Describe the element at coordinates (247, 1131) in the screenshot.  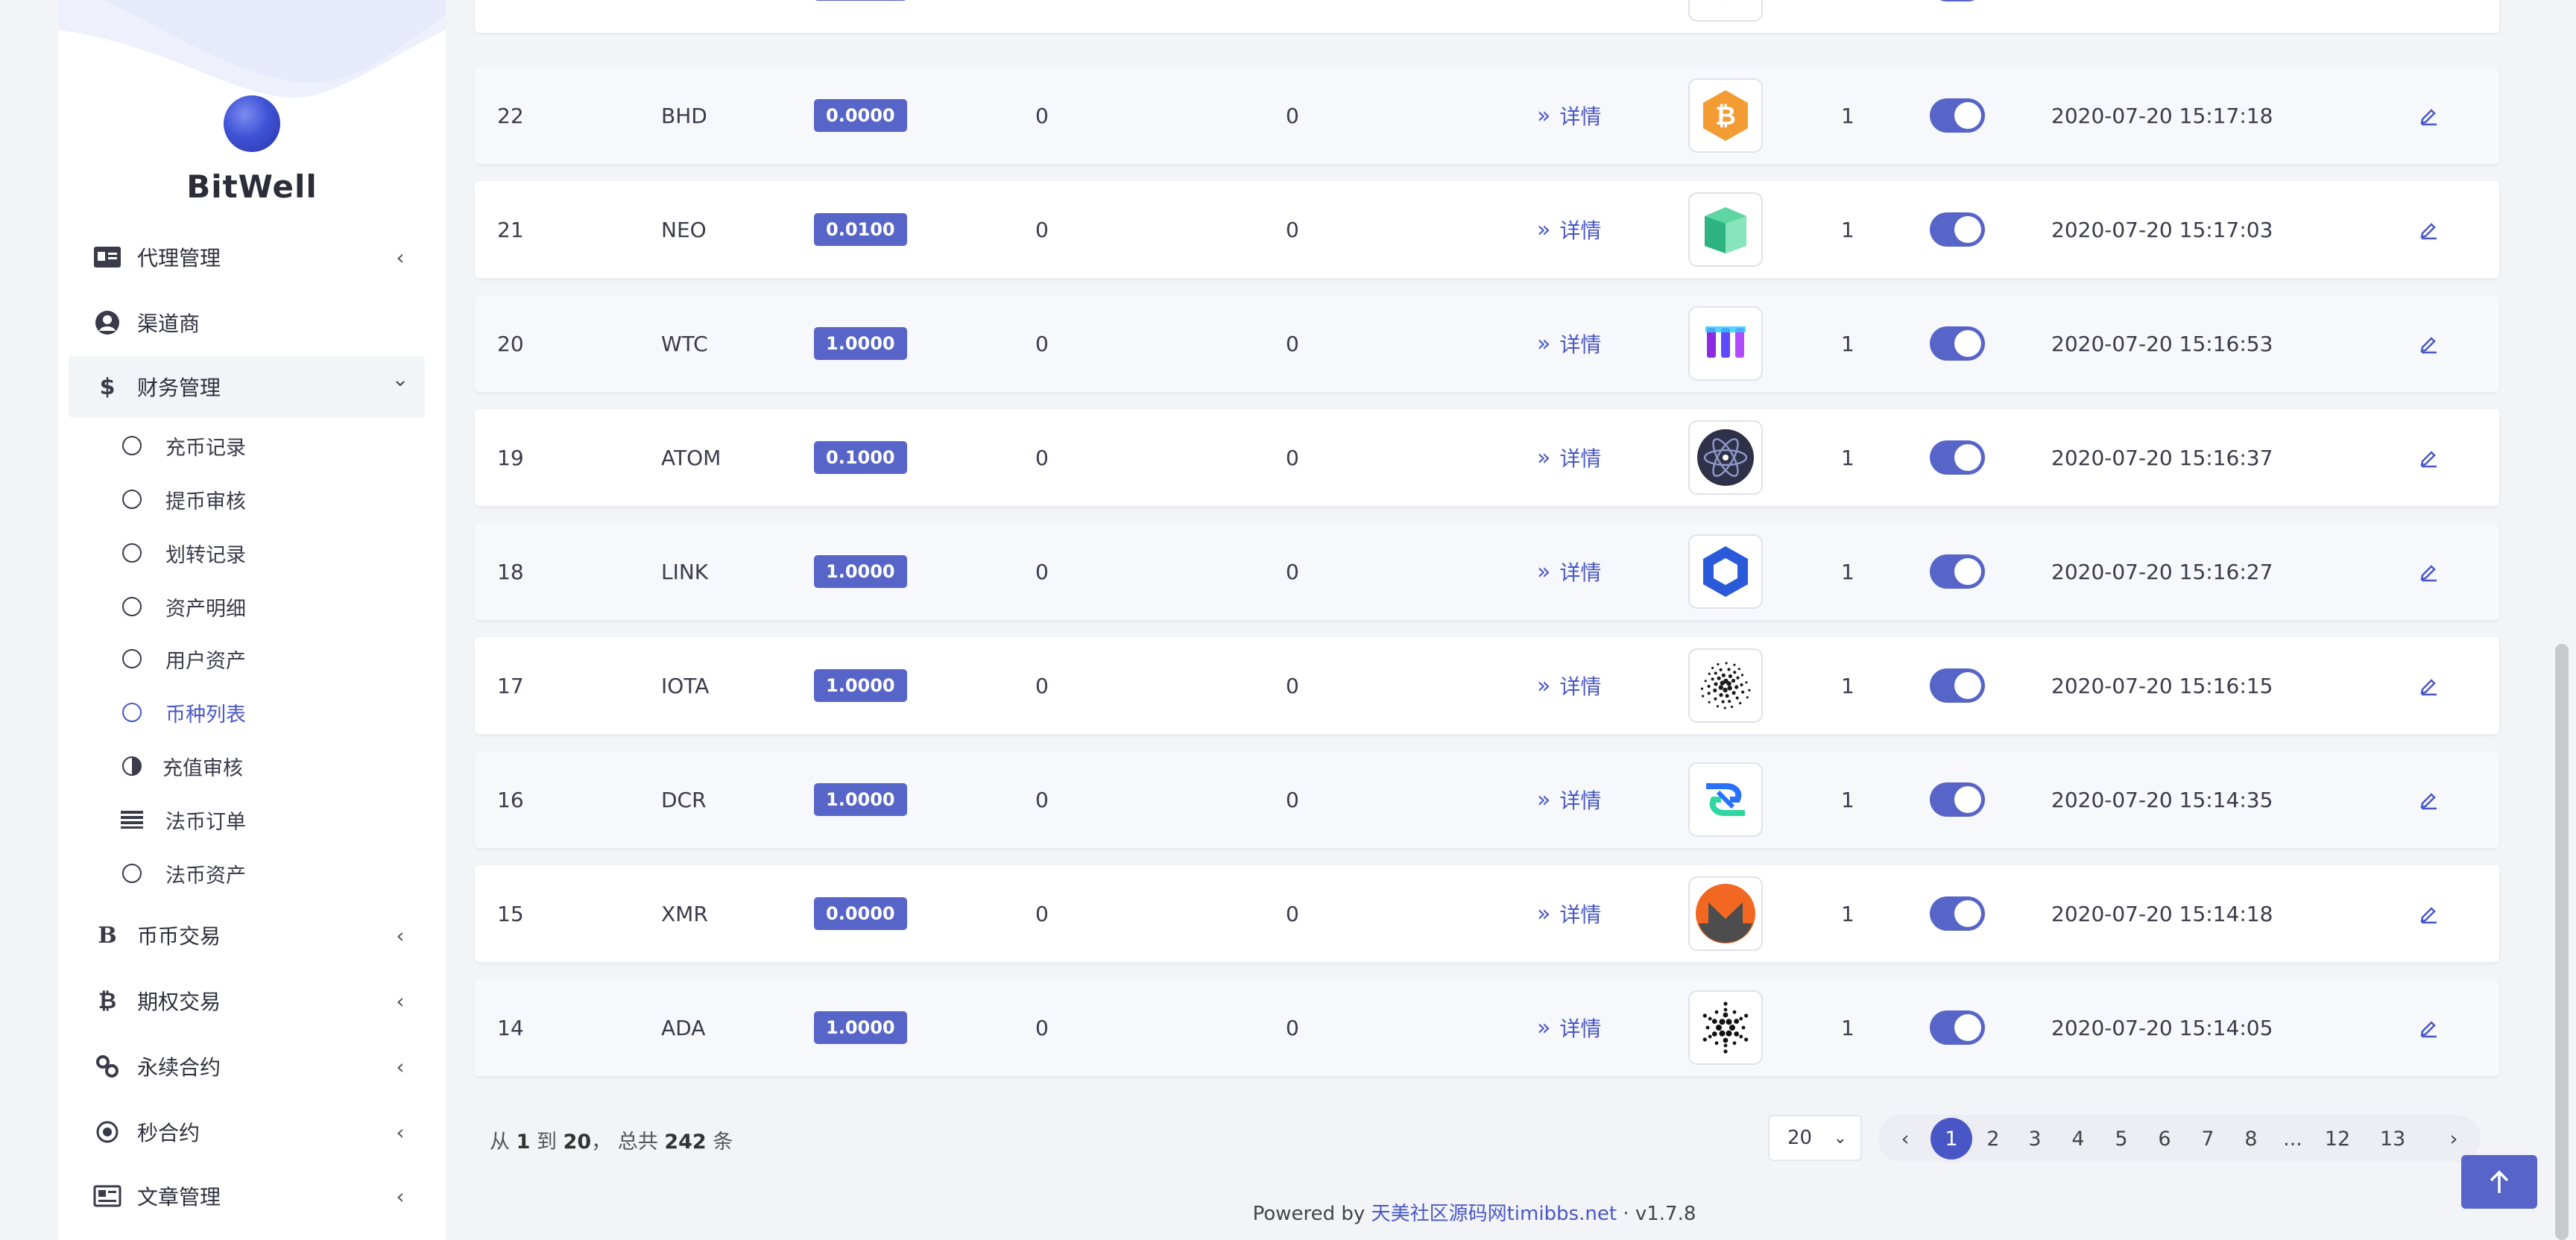
I see `sidebar-item-second-contract: 秒合约 ‹` at that location.